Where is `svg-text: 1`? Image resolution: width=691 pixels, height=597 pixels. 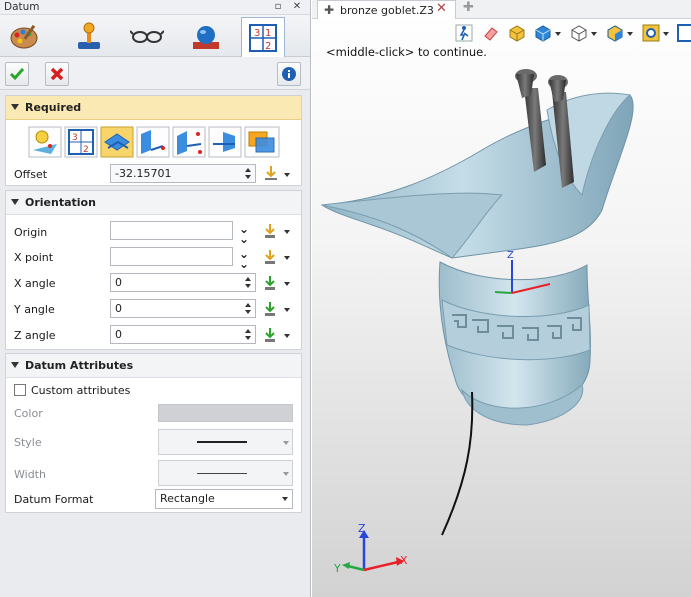
svg-text: 1 is located at coordinates (268, 33).